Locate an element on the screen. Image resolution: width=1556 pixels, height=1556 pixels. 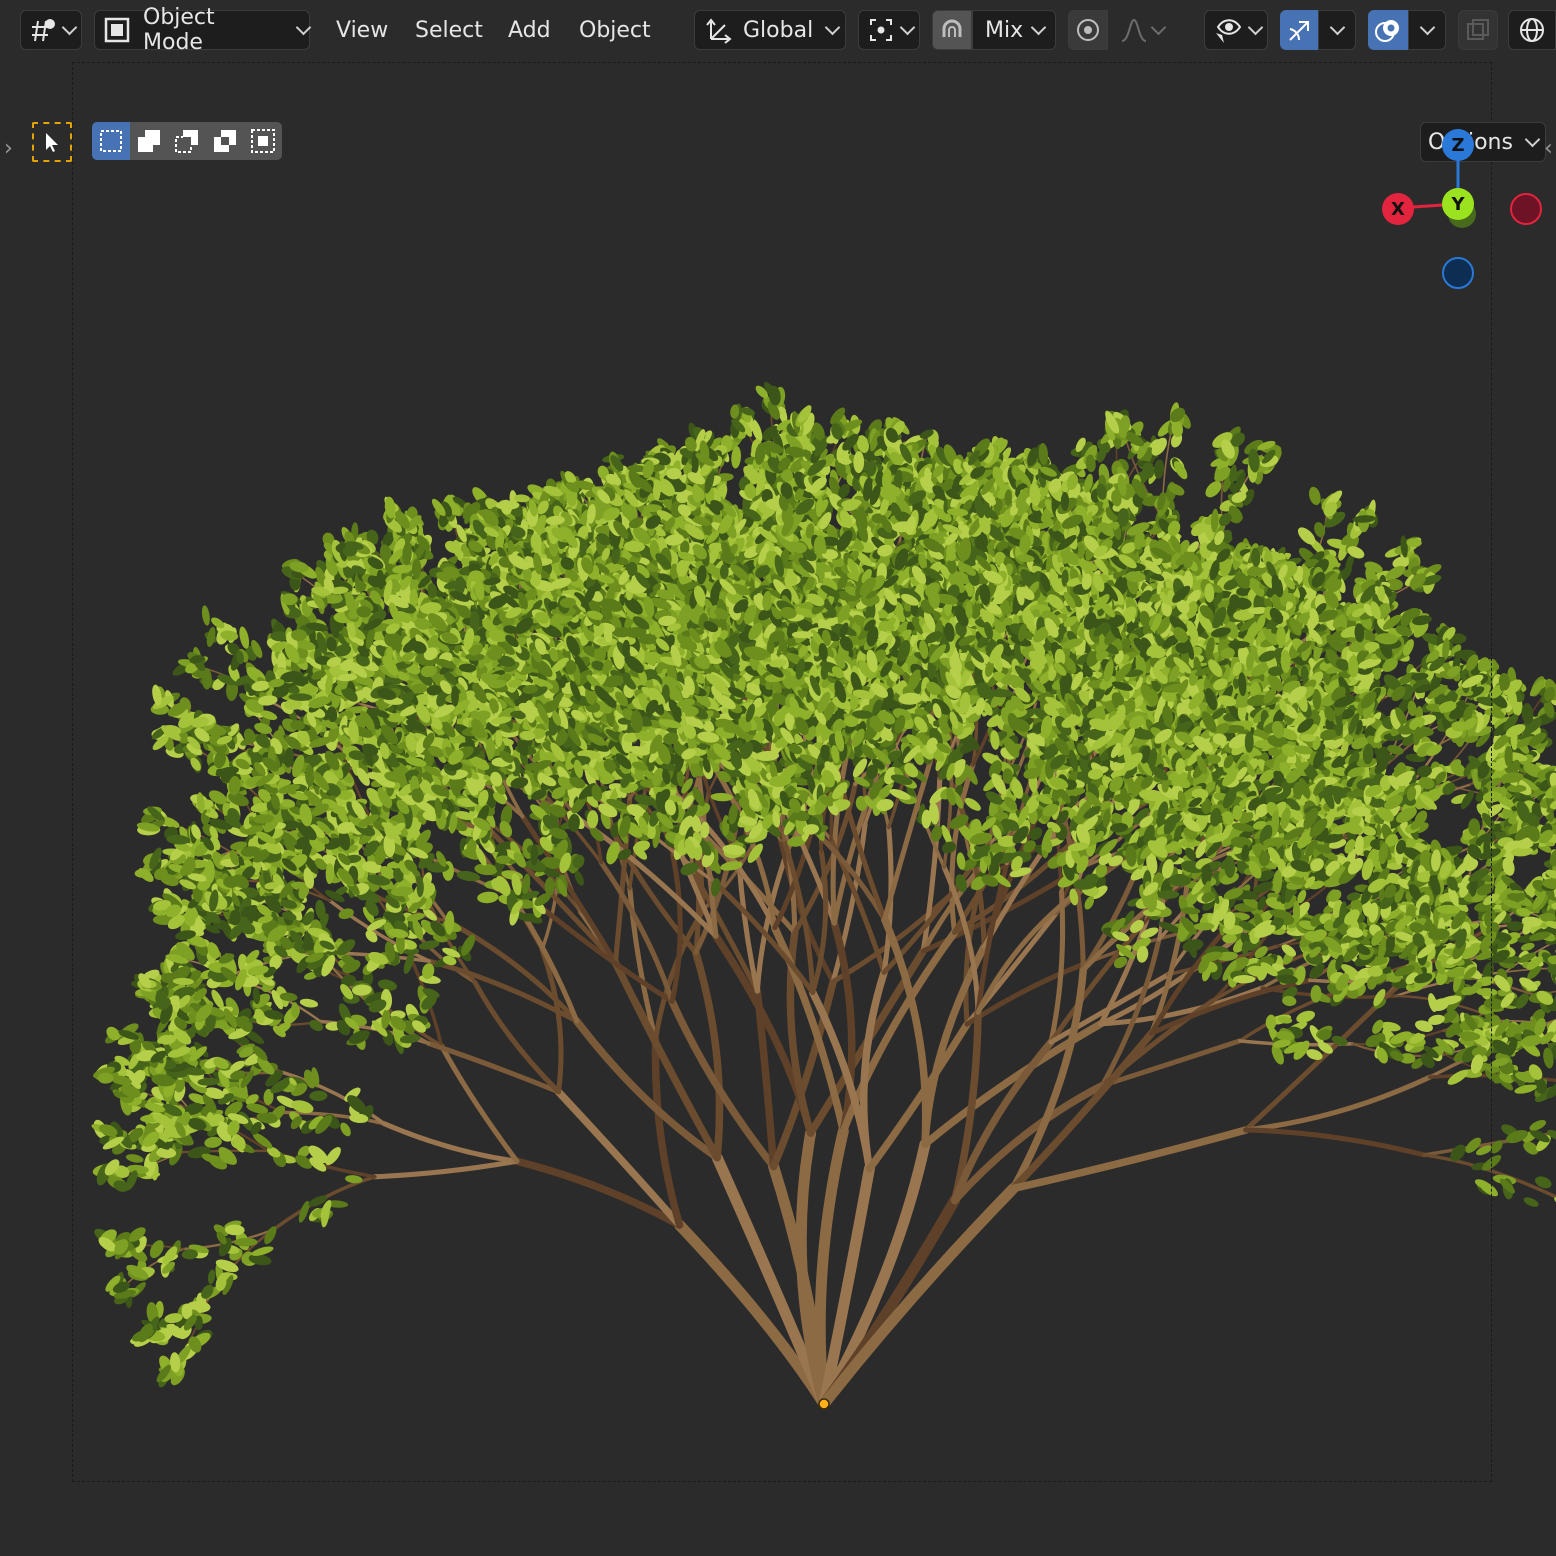
menu-select: Select is located at coordinates (449, 30).